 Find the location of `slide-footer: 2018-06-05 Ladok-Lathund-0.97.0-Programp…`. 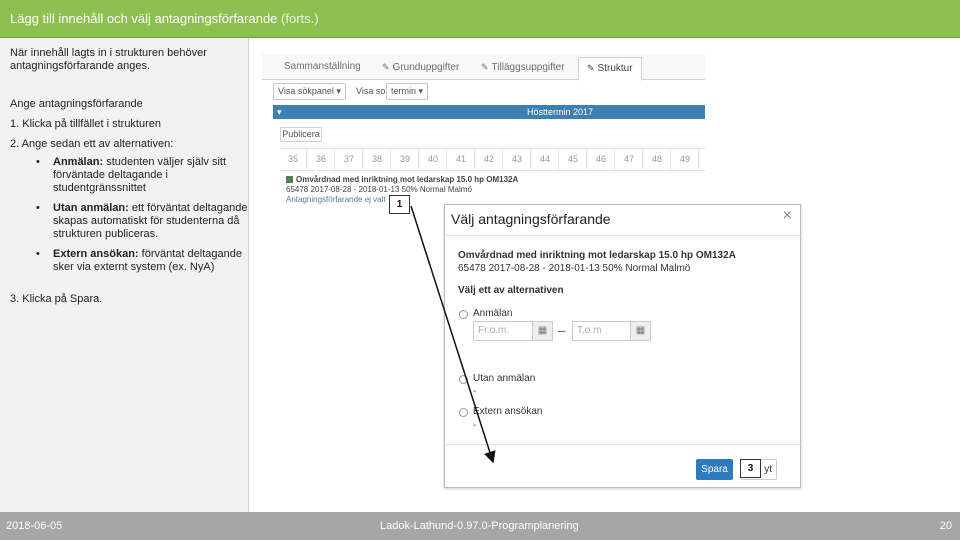

slide-footer: 2018-06-05 Ladok-Lathund-0.97.0-Programp… is located at coordinates (480, 526).